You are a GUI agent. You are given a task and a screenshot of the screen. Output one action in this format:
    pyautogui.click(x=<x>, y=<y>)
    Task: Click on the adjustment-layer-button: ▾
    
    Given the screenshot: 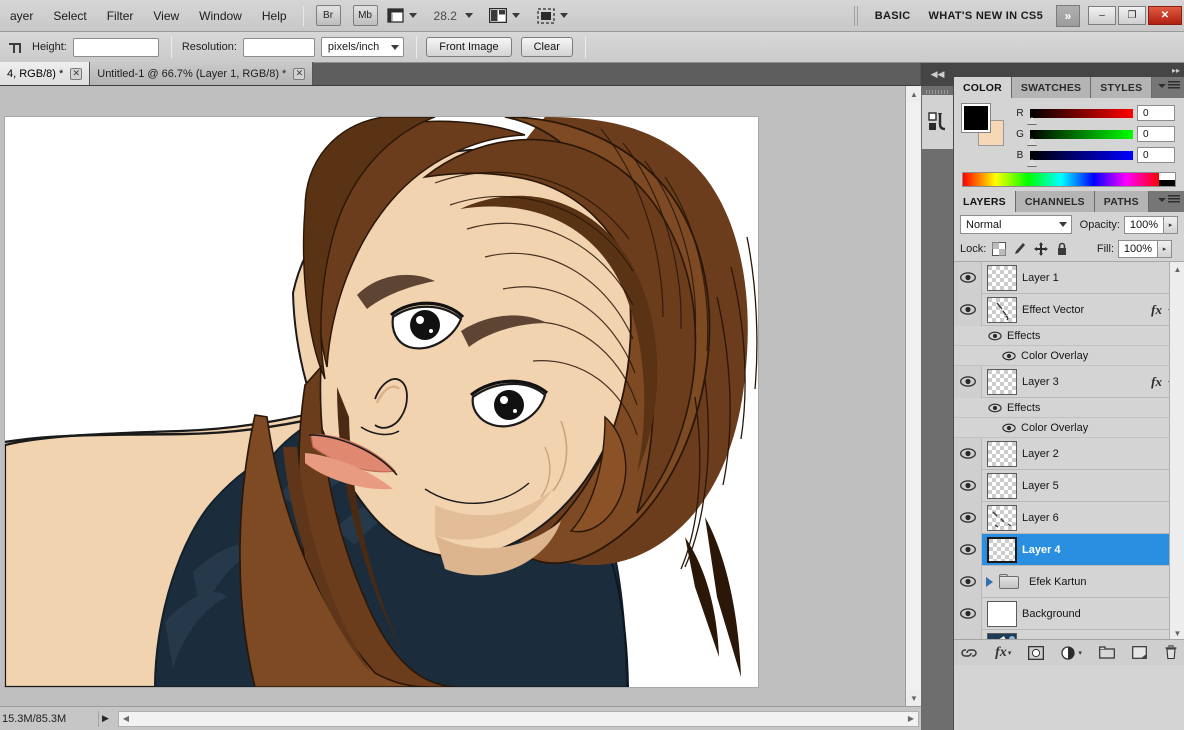 What is the action you would take?
    pyautogui.click(x=1071, y=652)
    